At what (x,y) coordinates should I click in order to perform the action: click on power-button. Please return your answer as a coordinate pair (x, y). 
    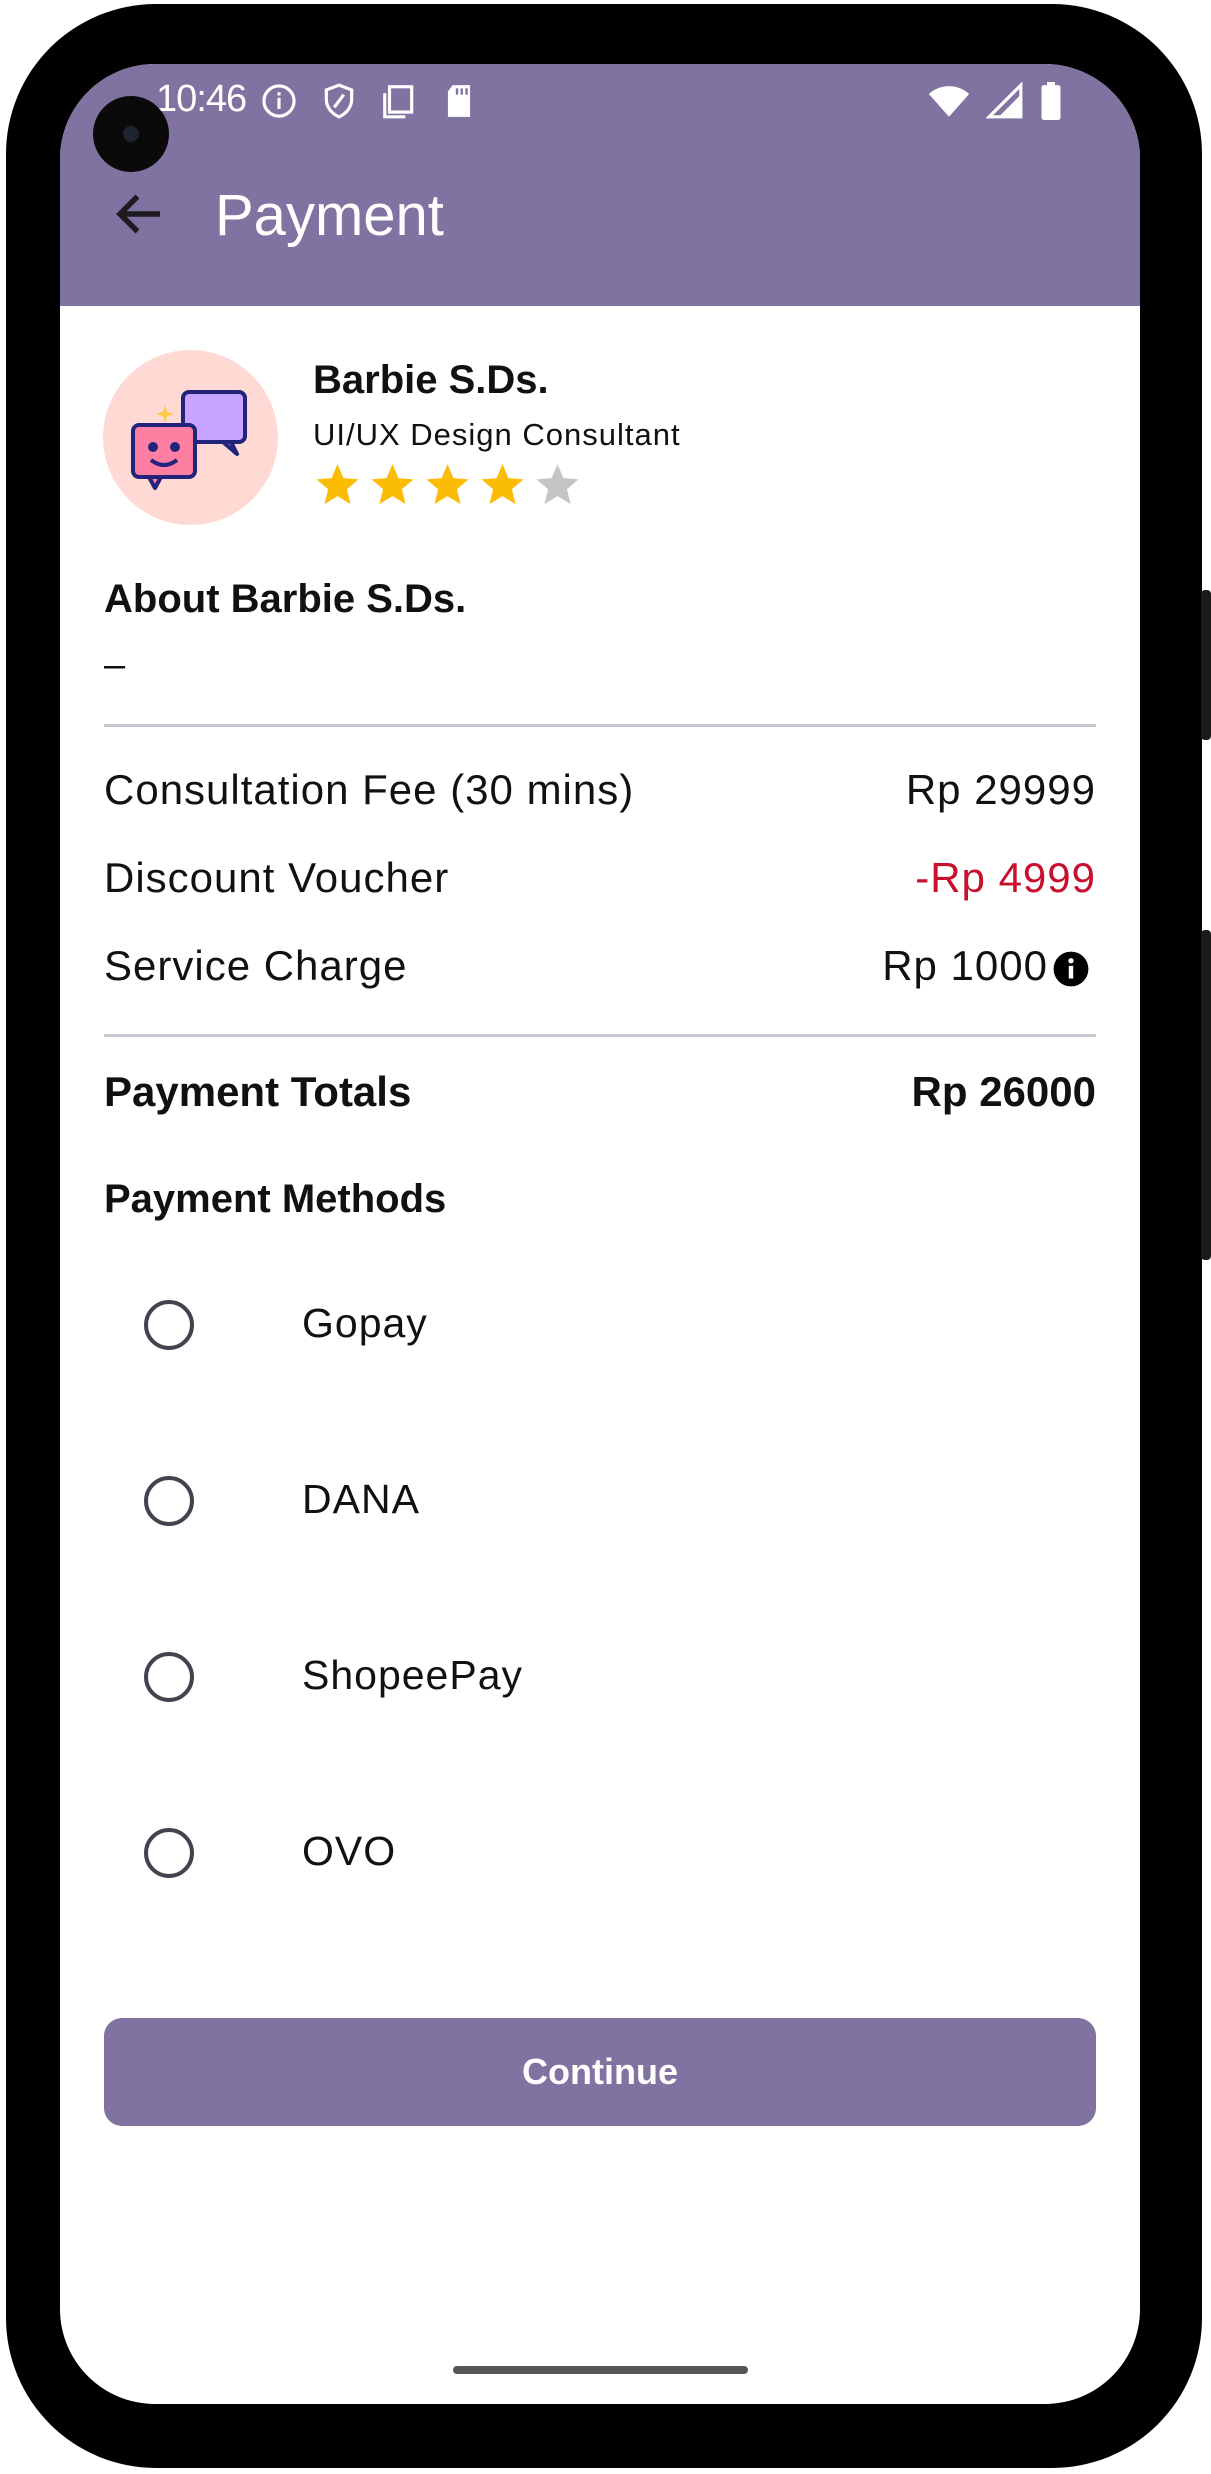
    Looking at the image, I should click on (1206, 665).